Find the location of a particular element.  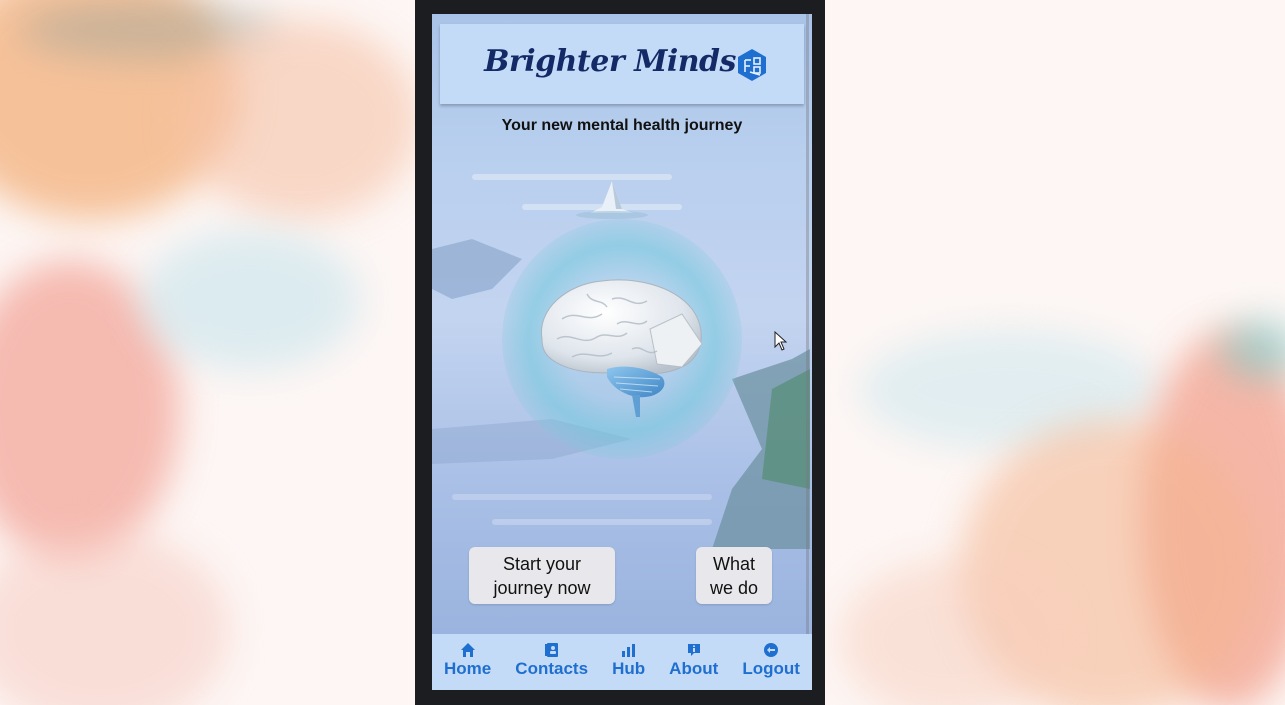

what-we-do-label-line2: we do is located at coordinates (734, 588).